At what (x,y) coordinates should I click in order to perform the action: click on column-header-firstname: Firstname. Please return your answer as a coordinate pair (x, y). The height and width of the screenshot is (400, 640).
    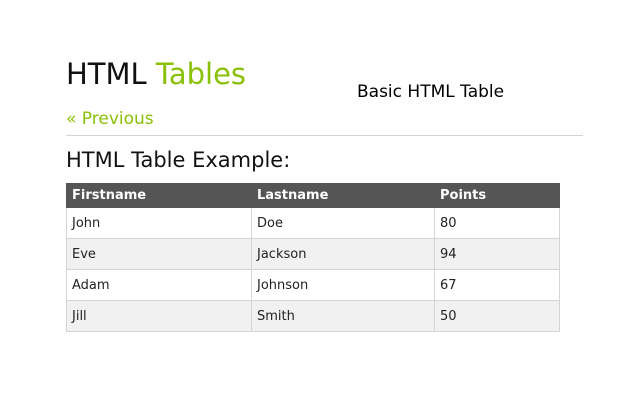
    Looking at the image, I should click on (159, 195).